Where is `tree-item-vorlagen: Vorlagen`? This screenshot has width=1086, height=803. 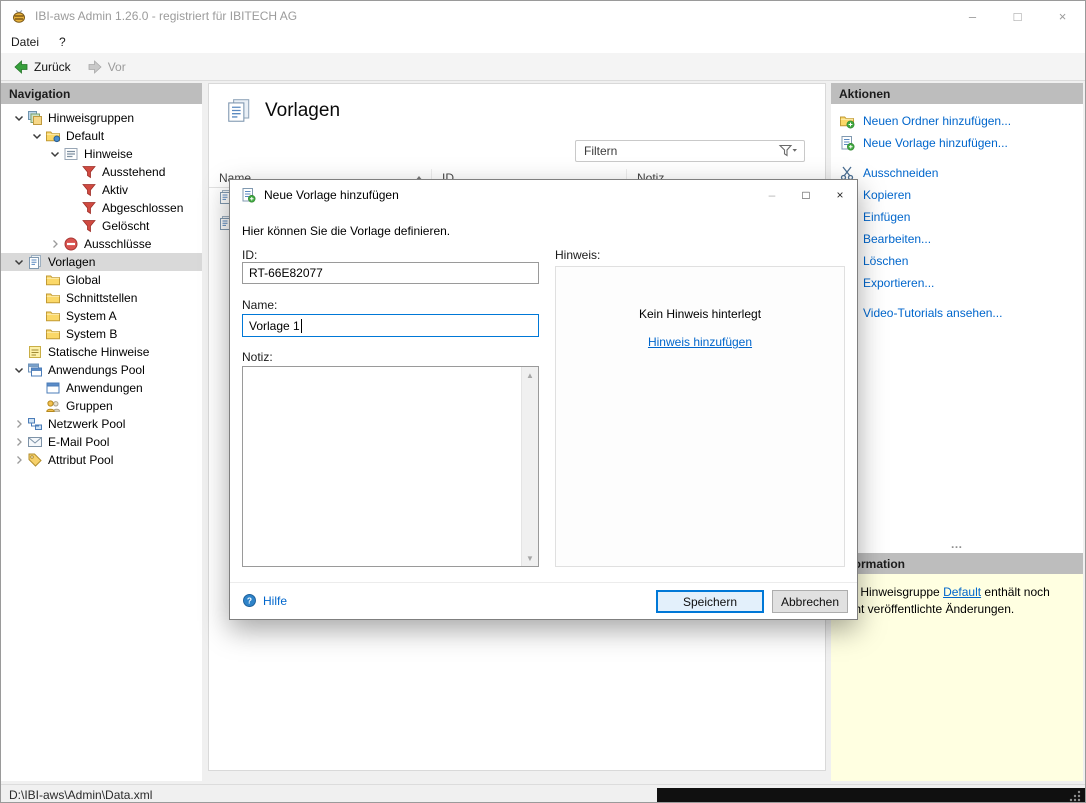 tree-item-vorlagen: Vorlagen is located at coordinates (101, 262).